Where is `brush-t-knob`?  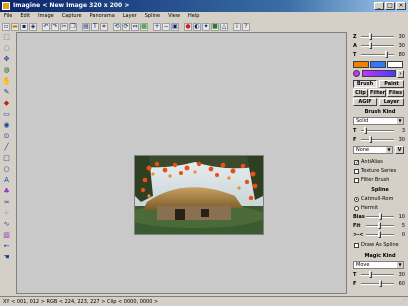 brush-t-knob is located at coordinates (365, 130).